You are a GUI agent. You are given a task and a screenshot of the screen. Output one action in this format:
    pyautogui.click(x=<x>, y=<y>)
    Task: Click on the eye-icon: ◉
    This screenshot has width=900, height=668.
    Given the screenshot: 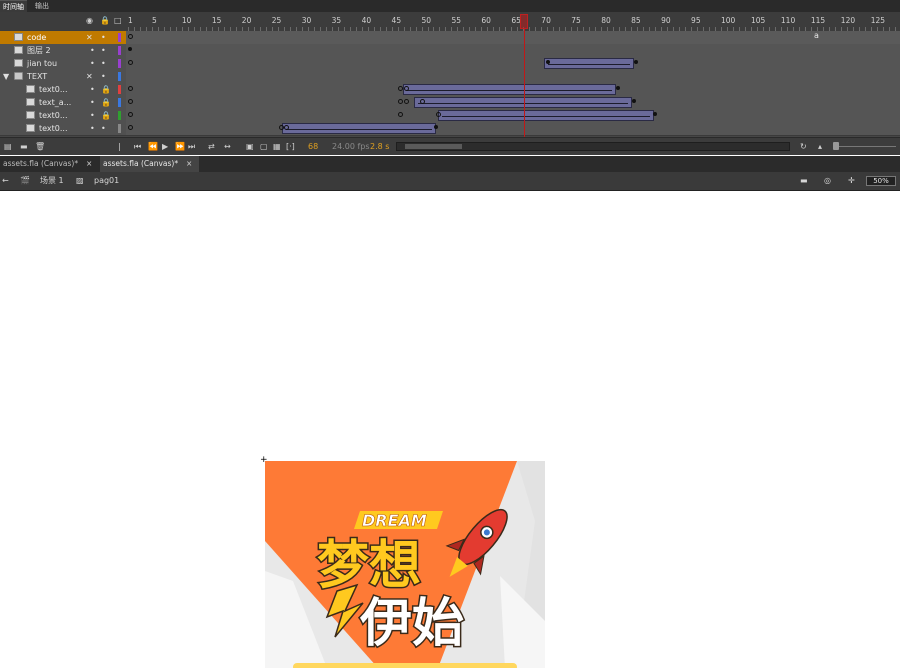 What is the action you would take?
    pyautogui.click(x=89, y=20)
    